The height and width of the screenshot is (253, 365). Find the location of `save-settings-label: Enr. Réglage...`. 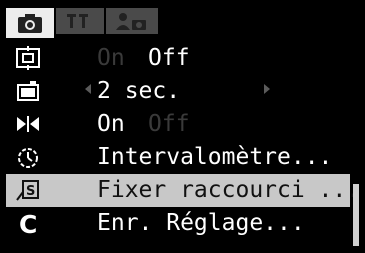

save-settings-label: Enr. Réglage... is located at coordinates (201, 223).